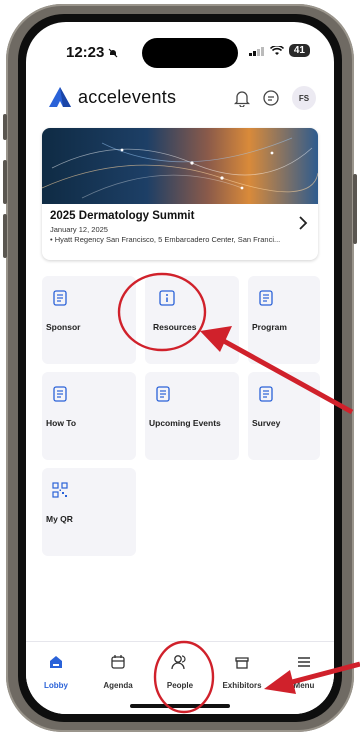 The height and width of the screenshot is (736, 360). What do you see at coordinates (118, 685) in the screenshot?
I see `tab-label: Agenda` at bounding box center [118, 685].